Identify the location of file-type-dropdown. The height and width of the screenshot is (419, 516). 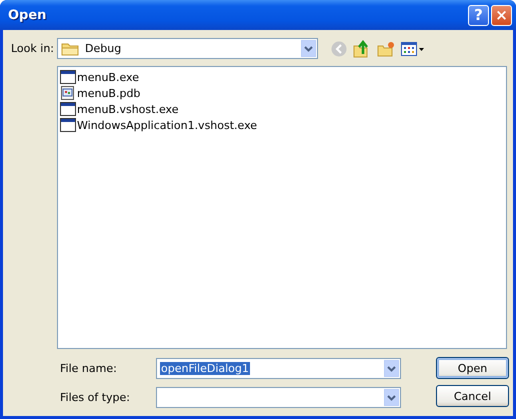
(278, 397).